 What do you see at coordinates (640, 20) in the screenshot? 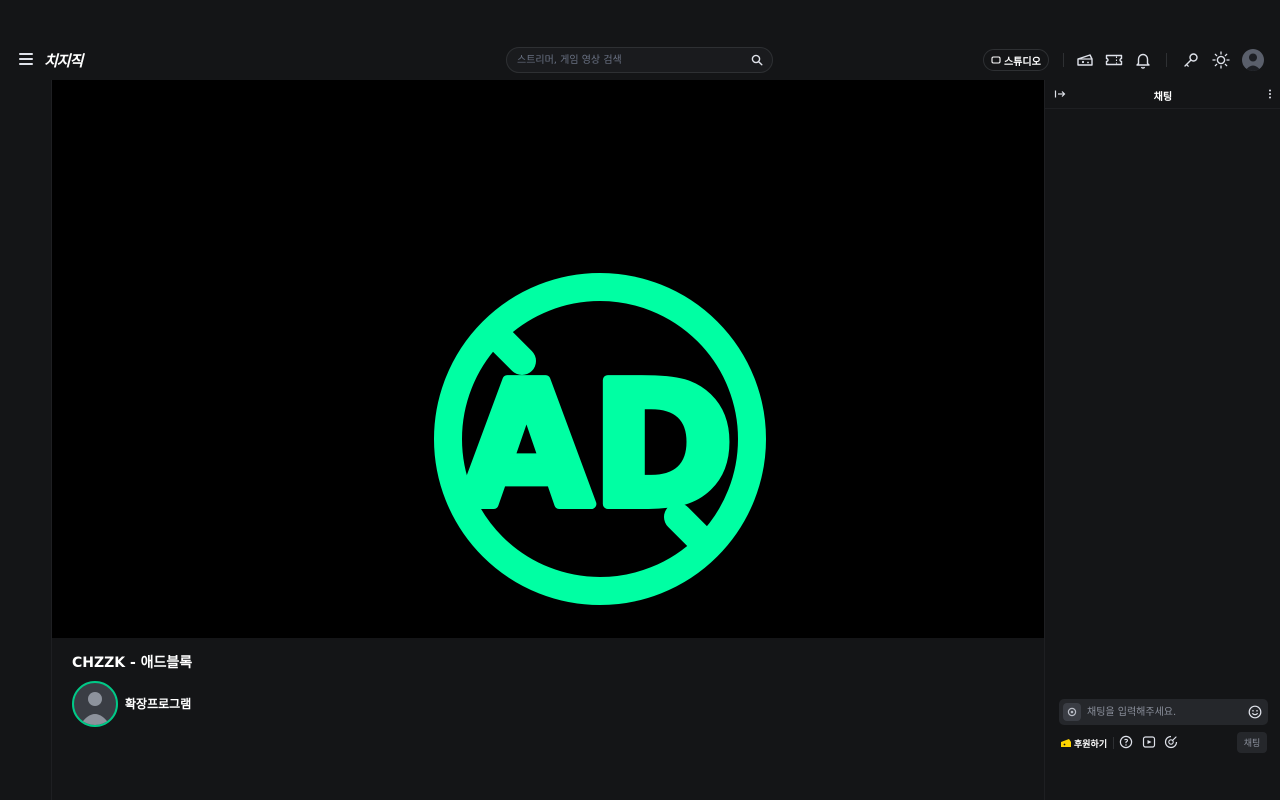
I see `browser-top-strip` at bounding box center [640, 20].